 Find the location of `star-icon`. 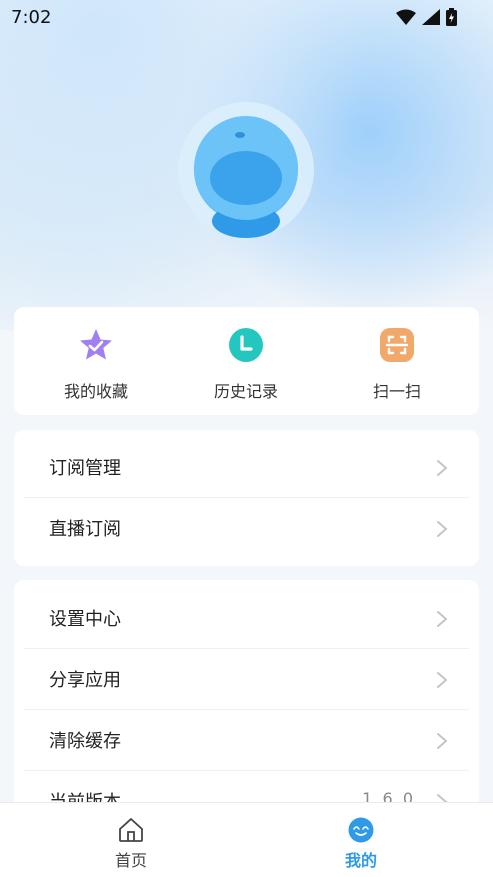

star-icon is located at coordinates (96, 344).